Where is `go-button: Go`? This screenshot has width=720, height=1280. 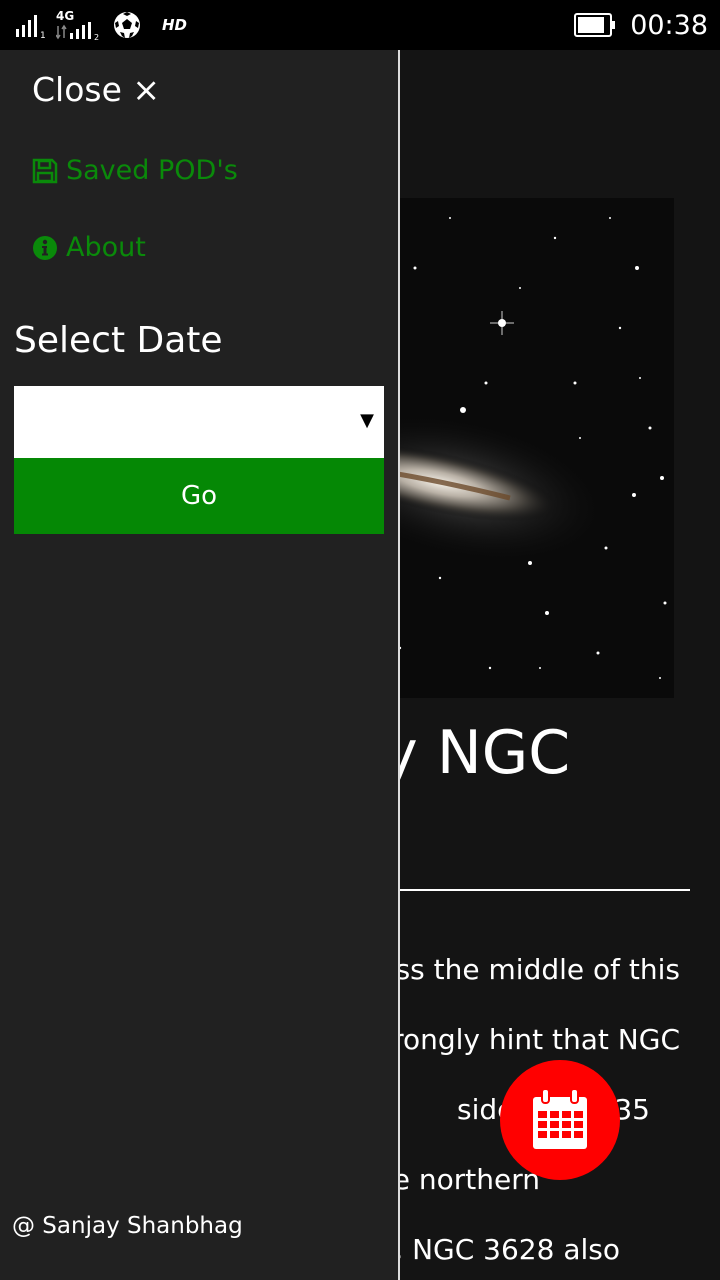 go-button: Go is located at coordinates (199, 496).